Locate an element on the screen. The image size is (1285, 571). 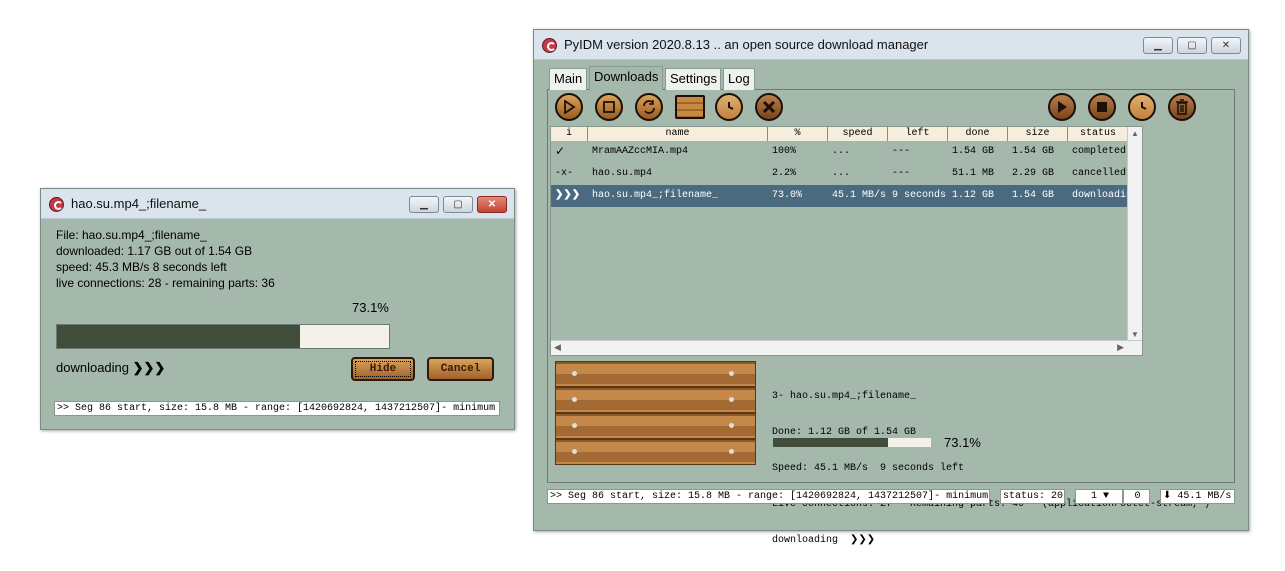
detail-title: 3- hao.su.mp4_;filename_ is located at coordinates (844, 396).